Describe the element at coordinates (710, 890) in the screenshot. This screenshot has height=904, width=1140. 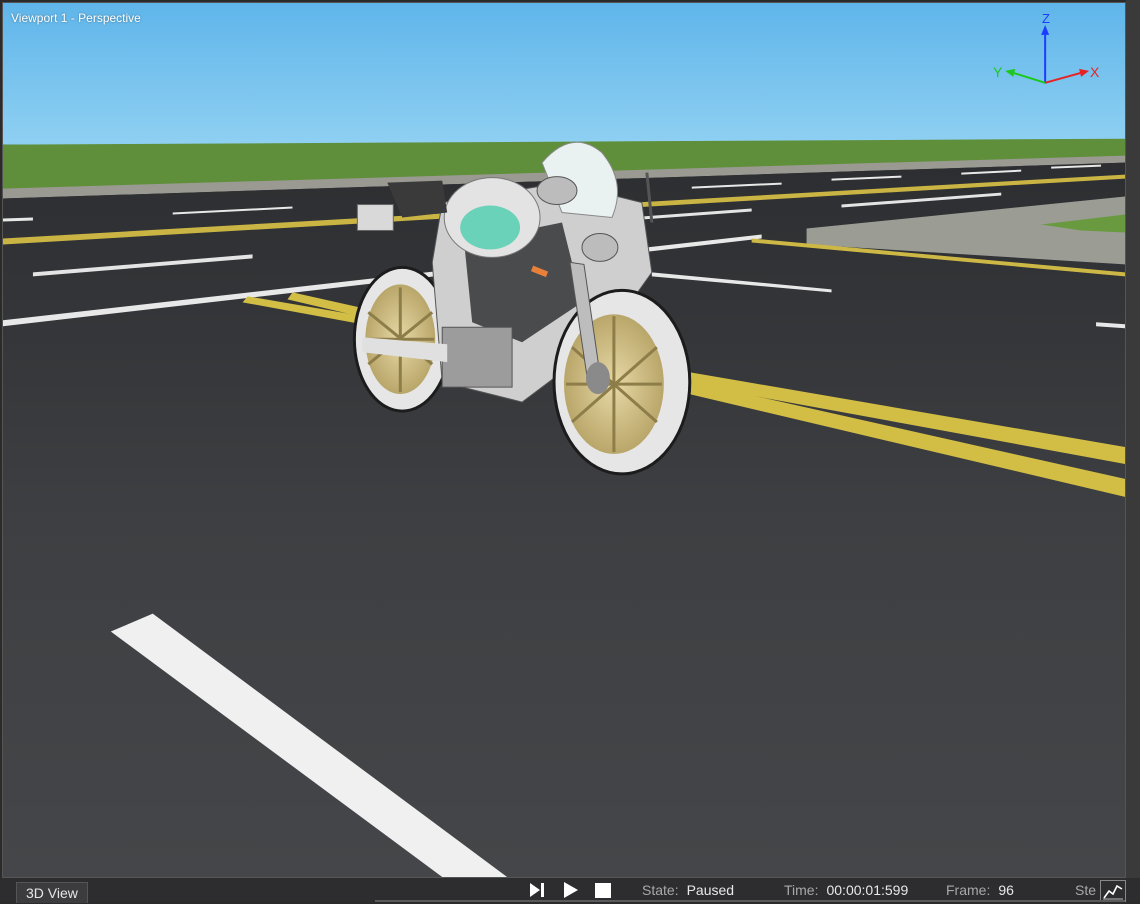
I see `state-value: Paused` at that location.